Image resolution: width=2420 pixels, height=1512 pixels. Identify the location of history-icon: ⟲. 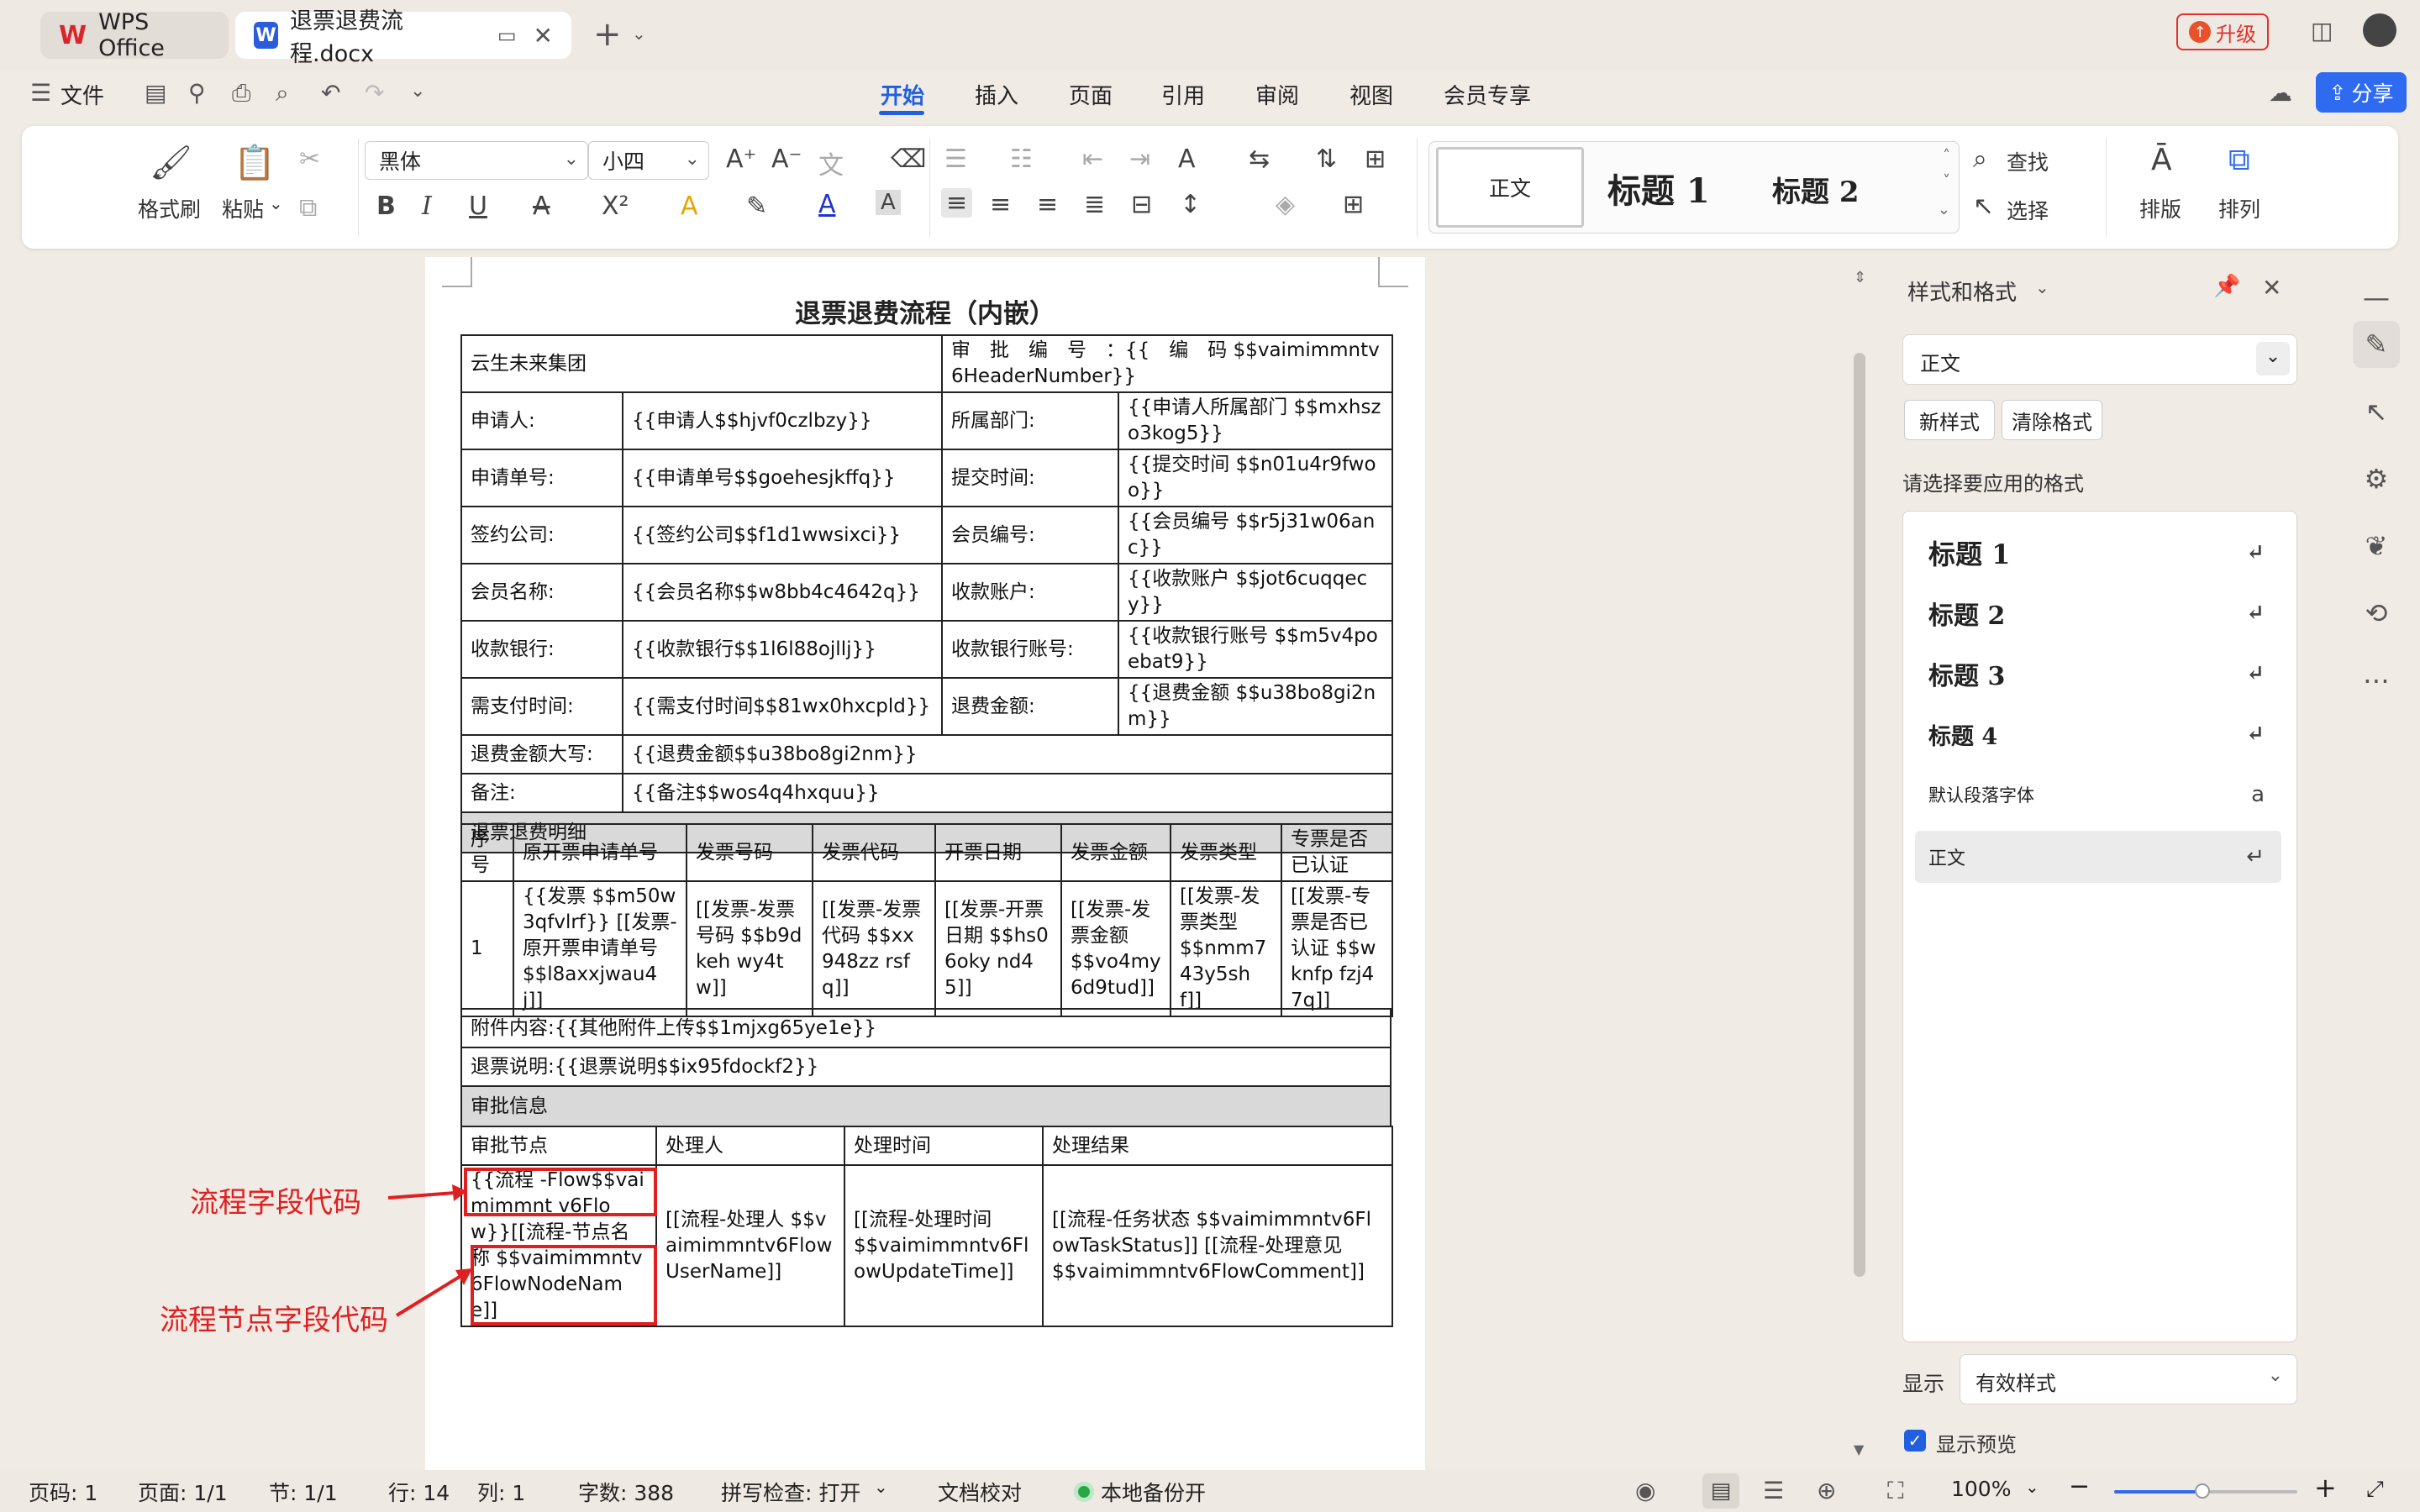
(2376, 613).